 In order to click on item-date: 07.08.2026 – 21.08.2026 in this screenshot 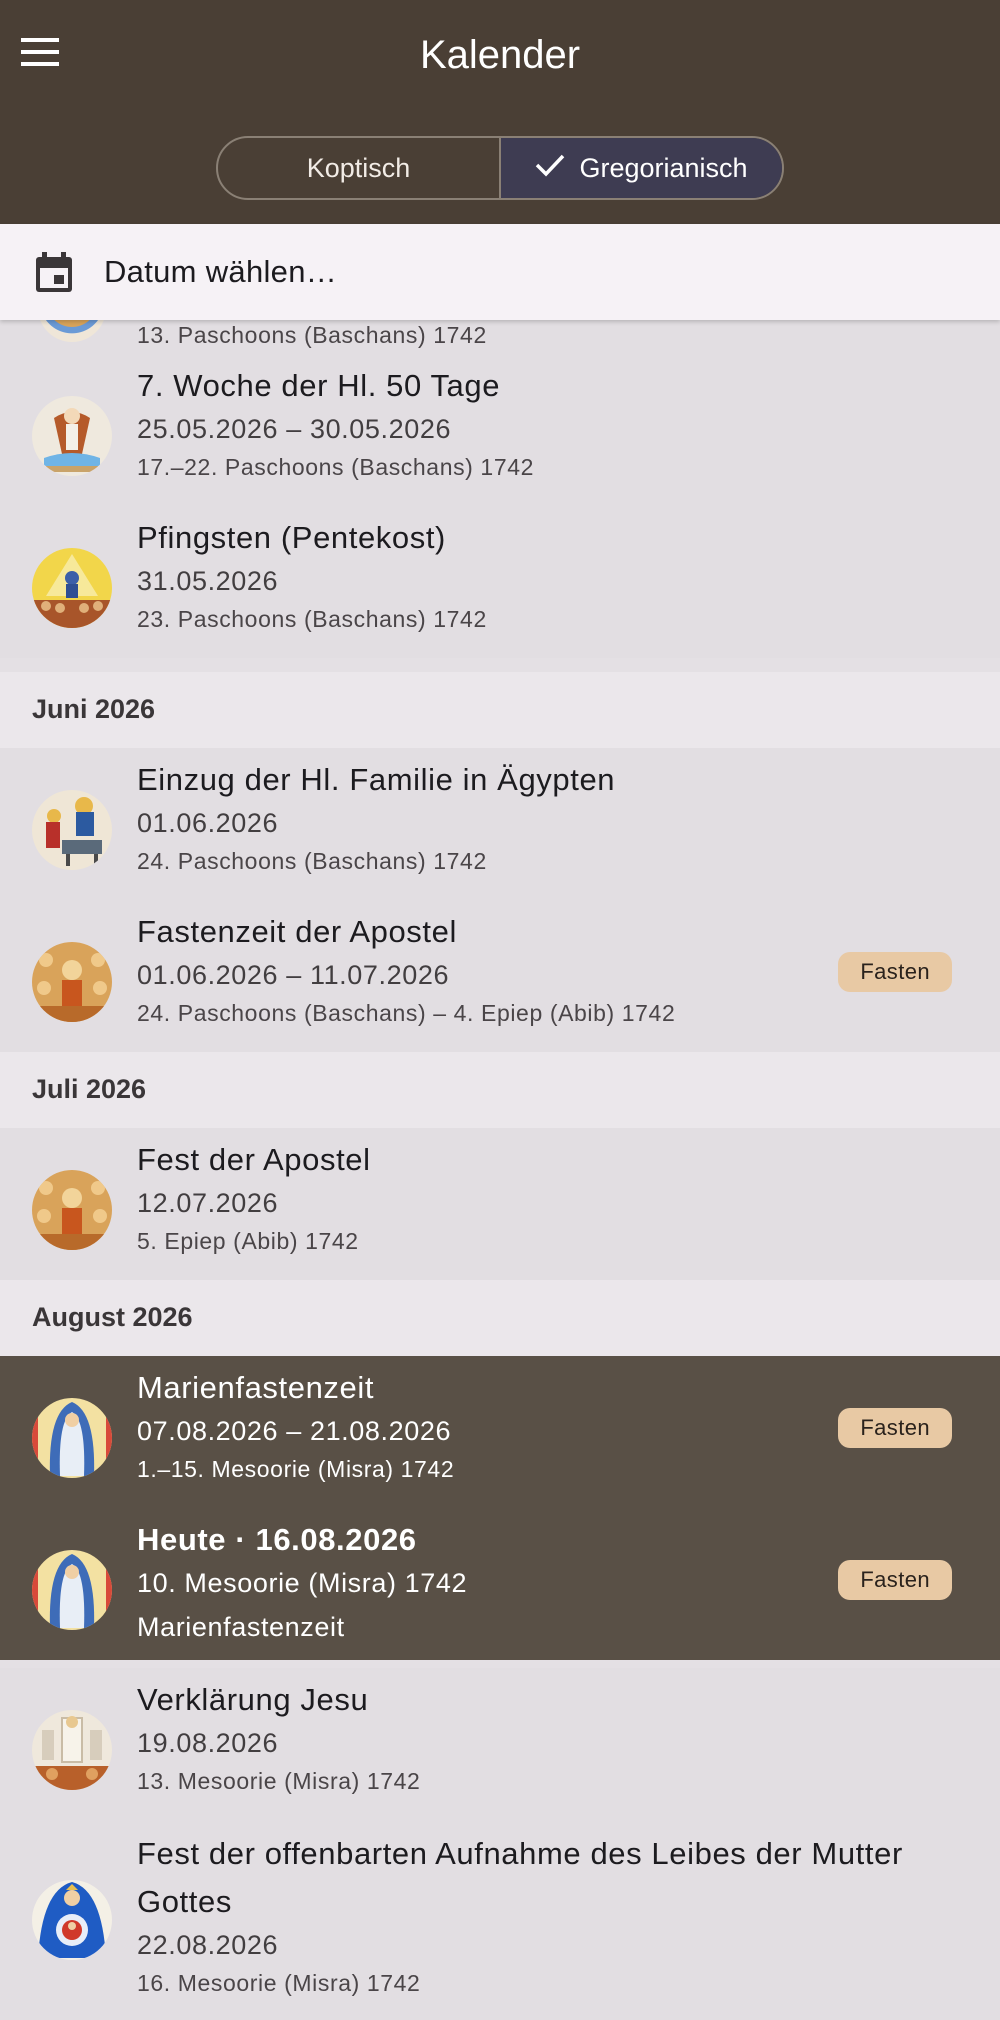, I will do `click(294, 1431)`.